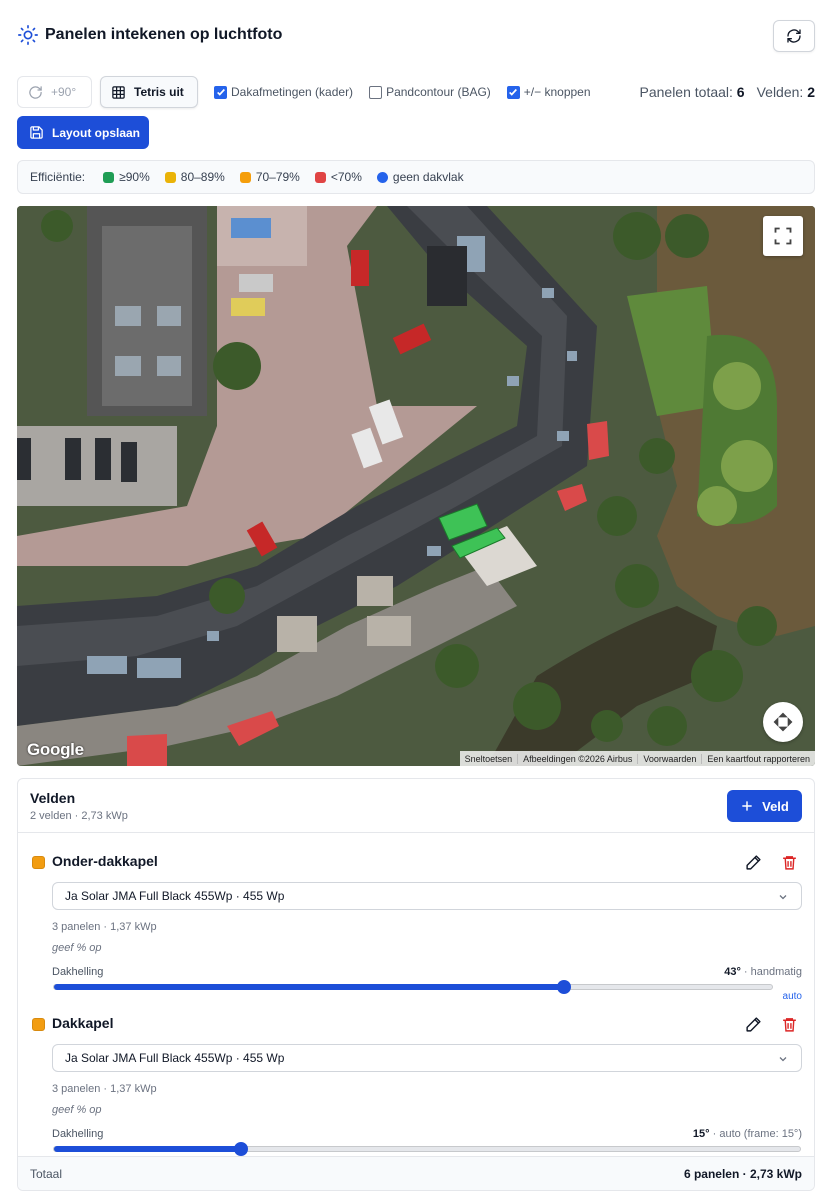 The image size is (827, 1195). I want to click on checkbox-plusmin-box, so click(513, 92).